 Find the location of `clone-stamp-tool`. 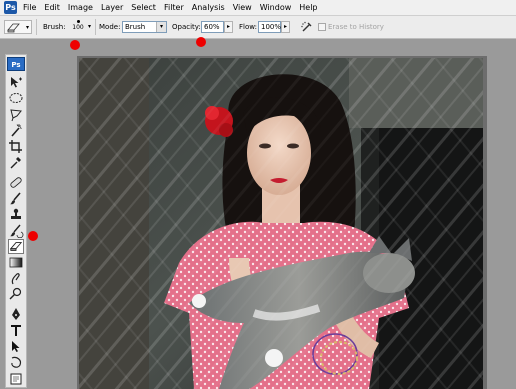

clone-stamp-tool is located at coordinates (16, 214).